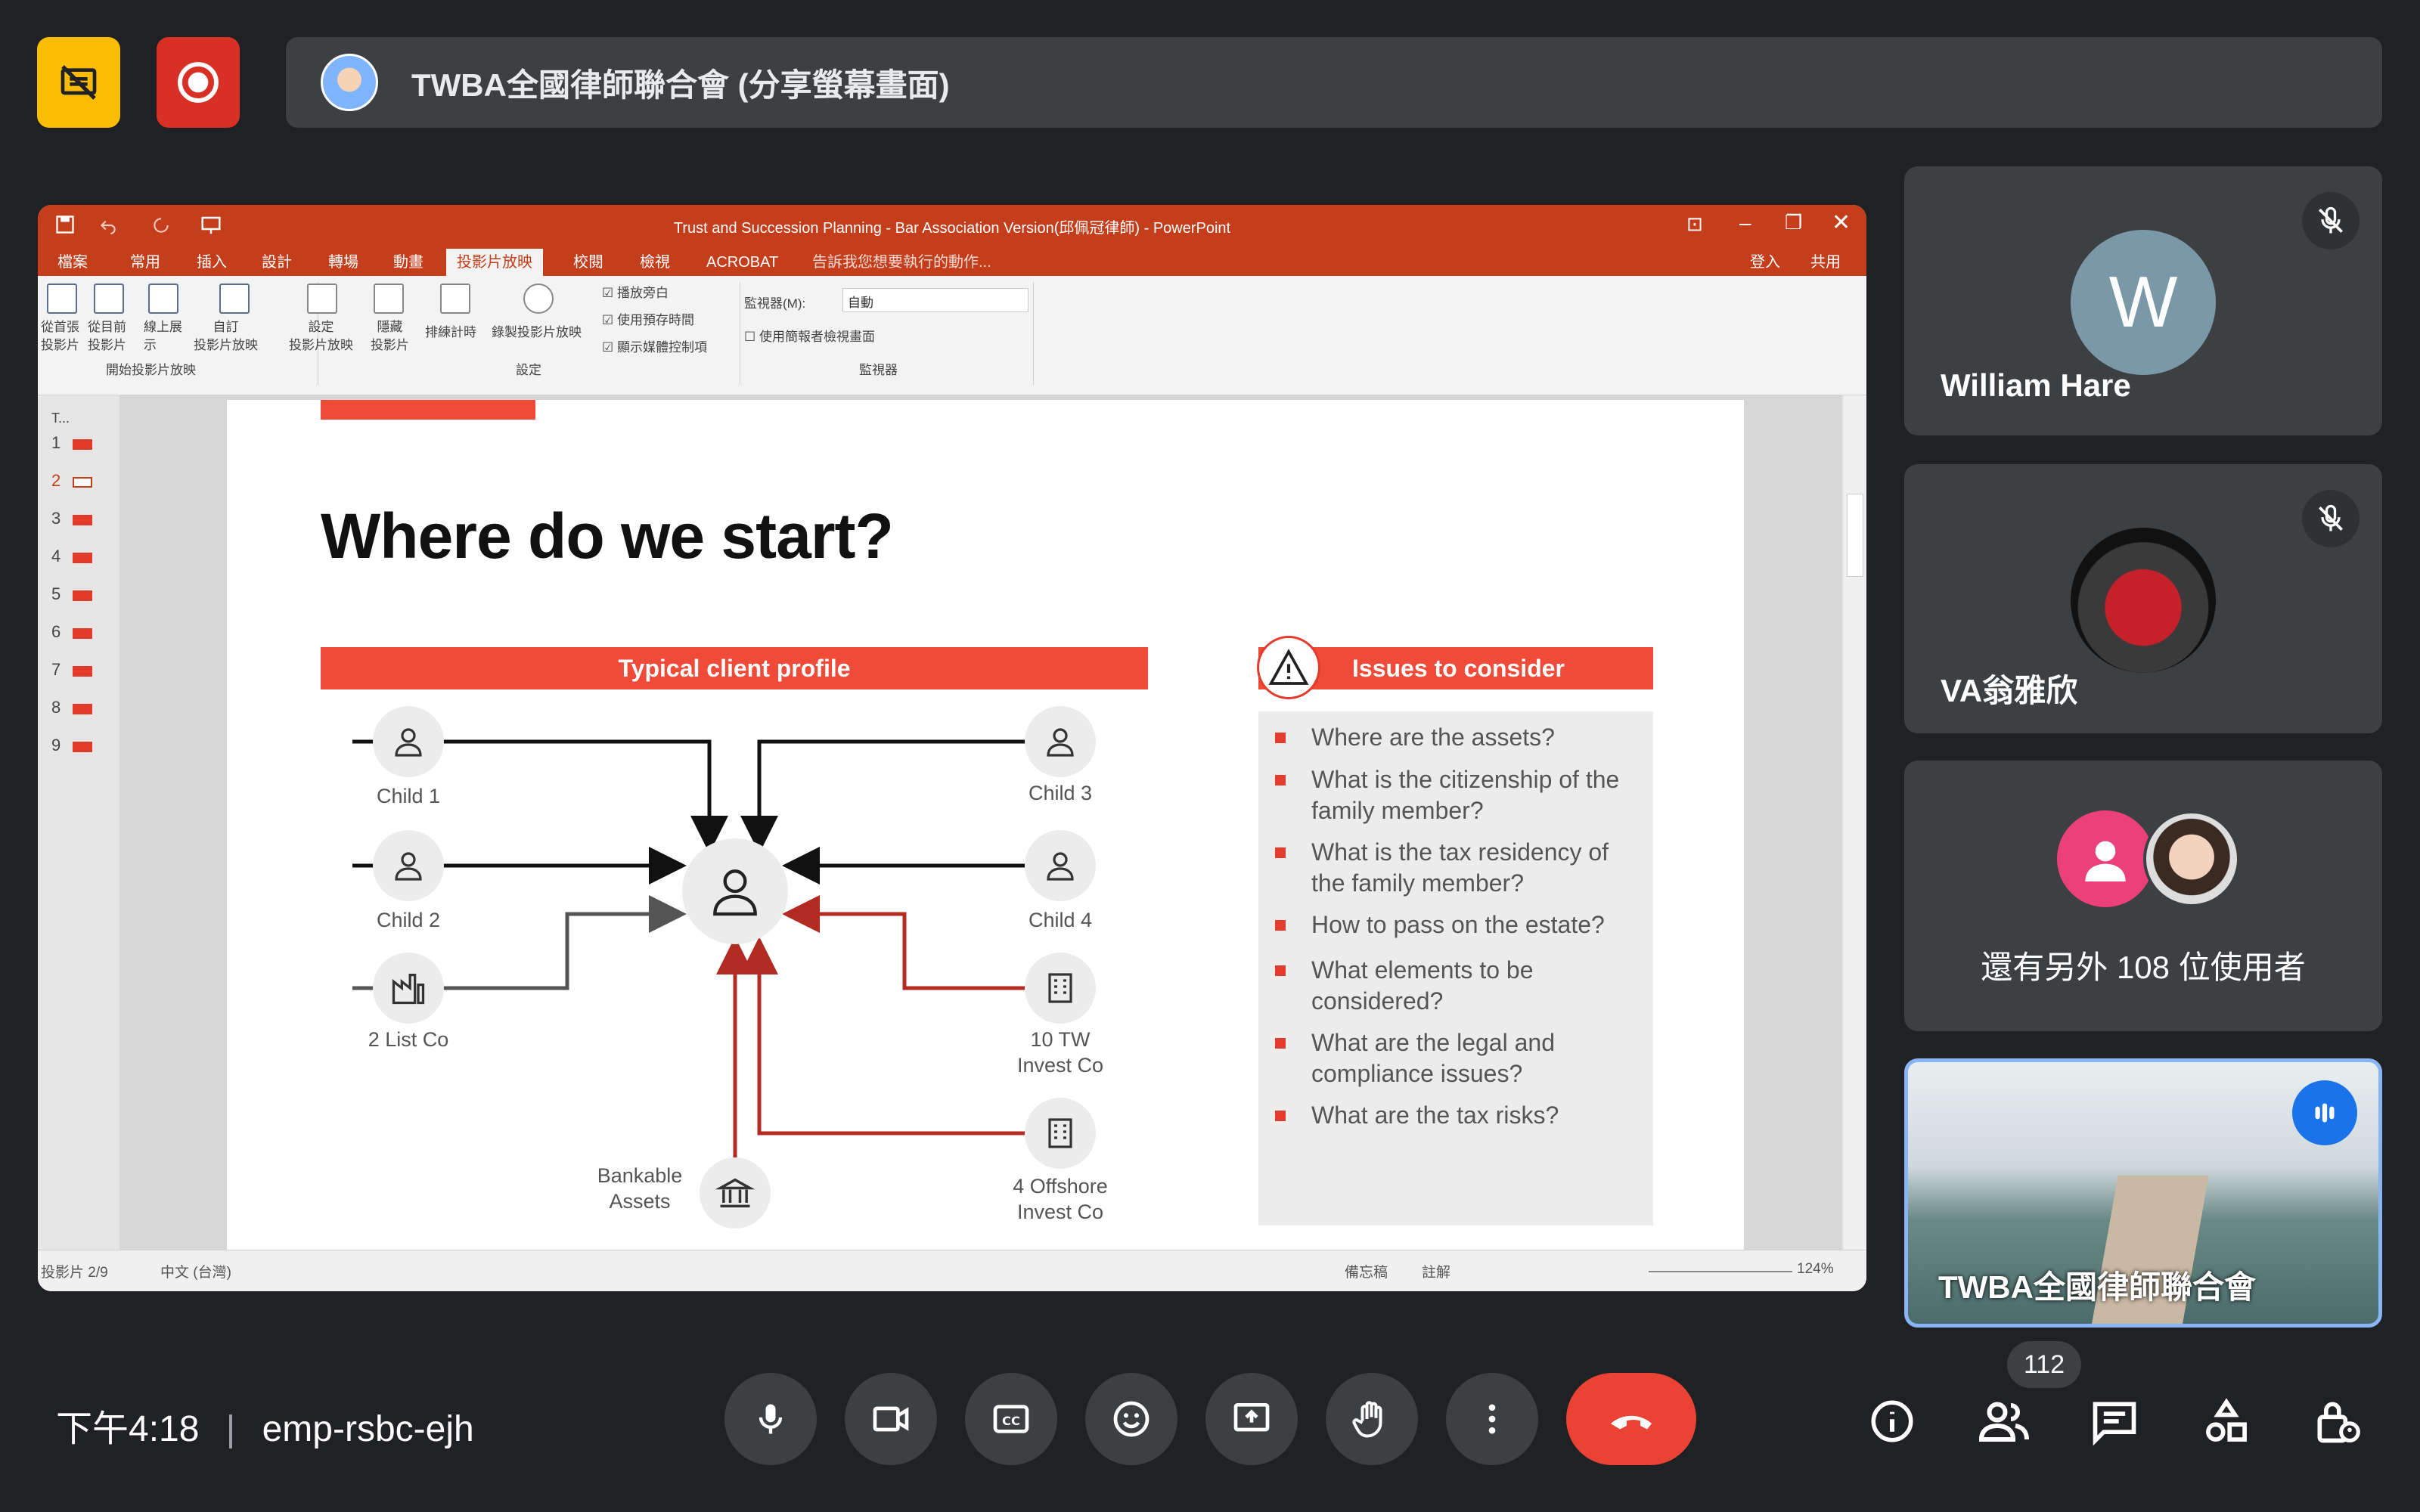  Describe the element at coordinates (2114, 1421) in the screenshot. I see `chat-button` at that location.